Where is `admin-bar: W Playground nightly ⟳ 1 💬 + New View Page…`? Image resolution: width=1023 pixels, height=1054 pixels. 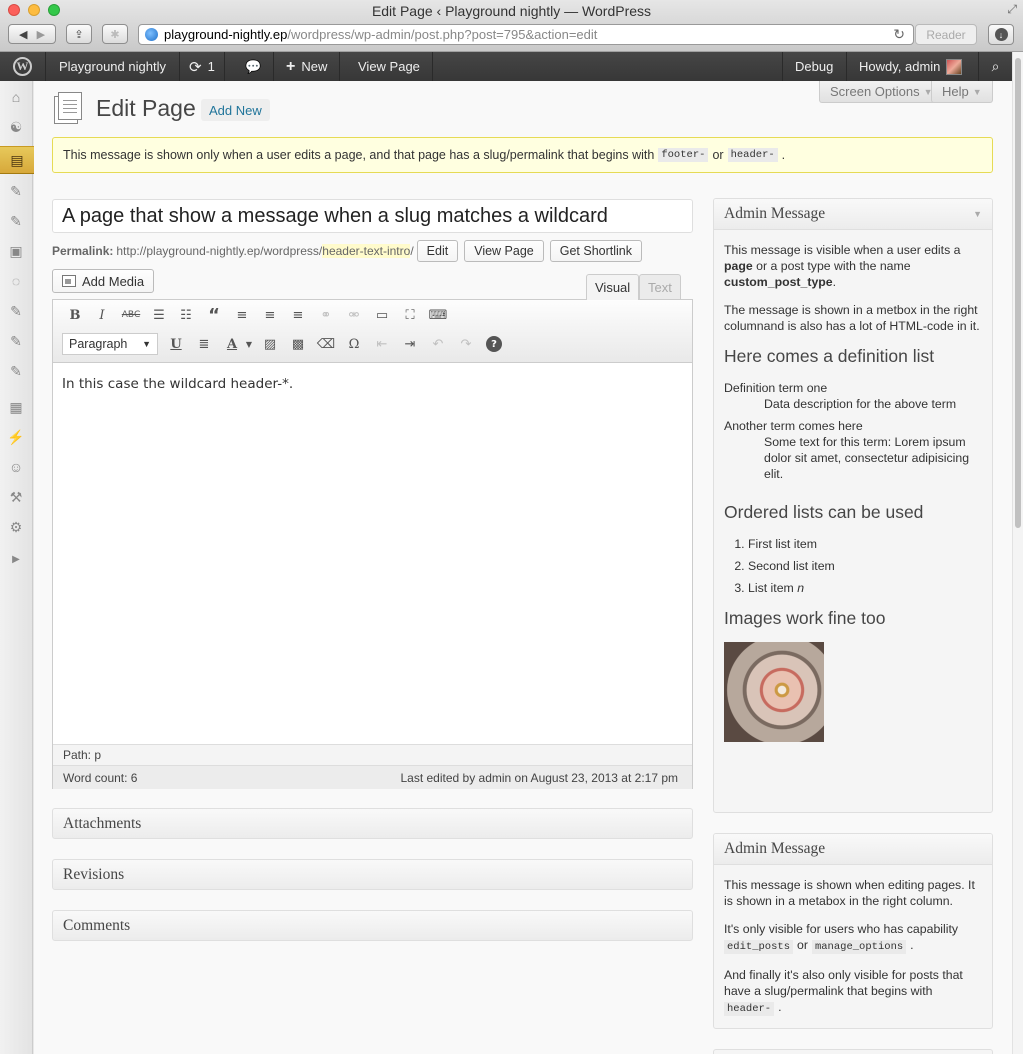 admin-bar: W Playground nightly ⟳ 1 💬 + New View Page… is located at coordinates (511, 66).